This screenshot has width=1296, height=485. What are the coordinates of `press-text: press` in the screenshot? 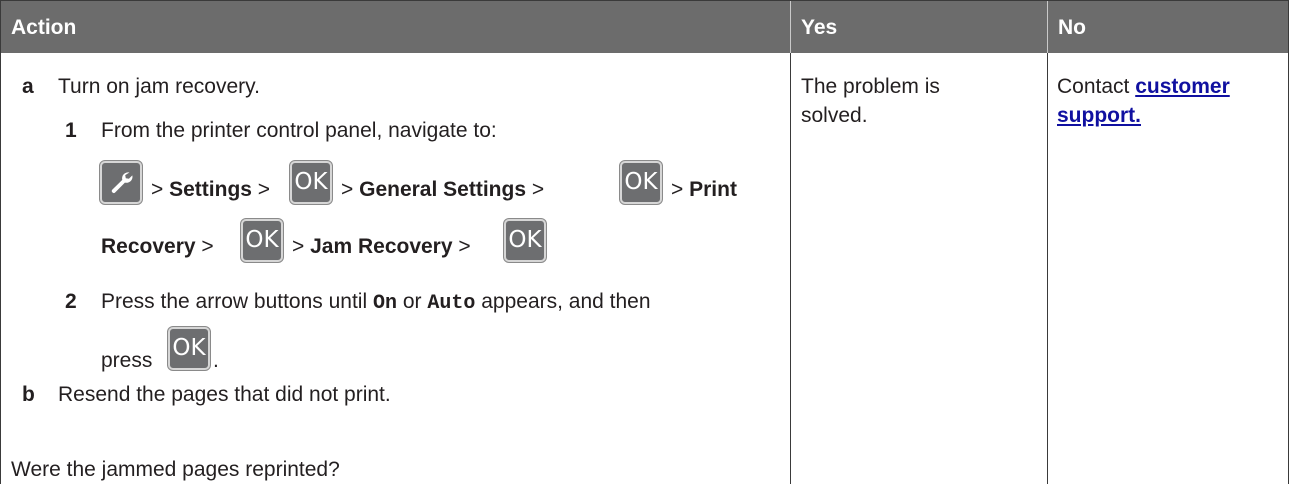 It's located at (127, 360).